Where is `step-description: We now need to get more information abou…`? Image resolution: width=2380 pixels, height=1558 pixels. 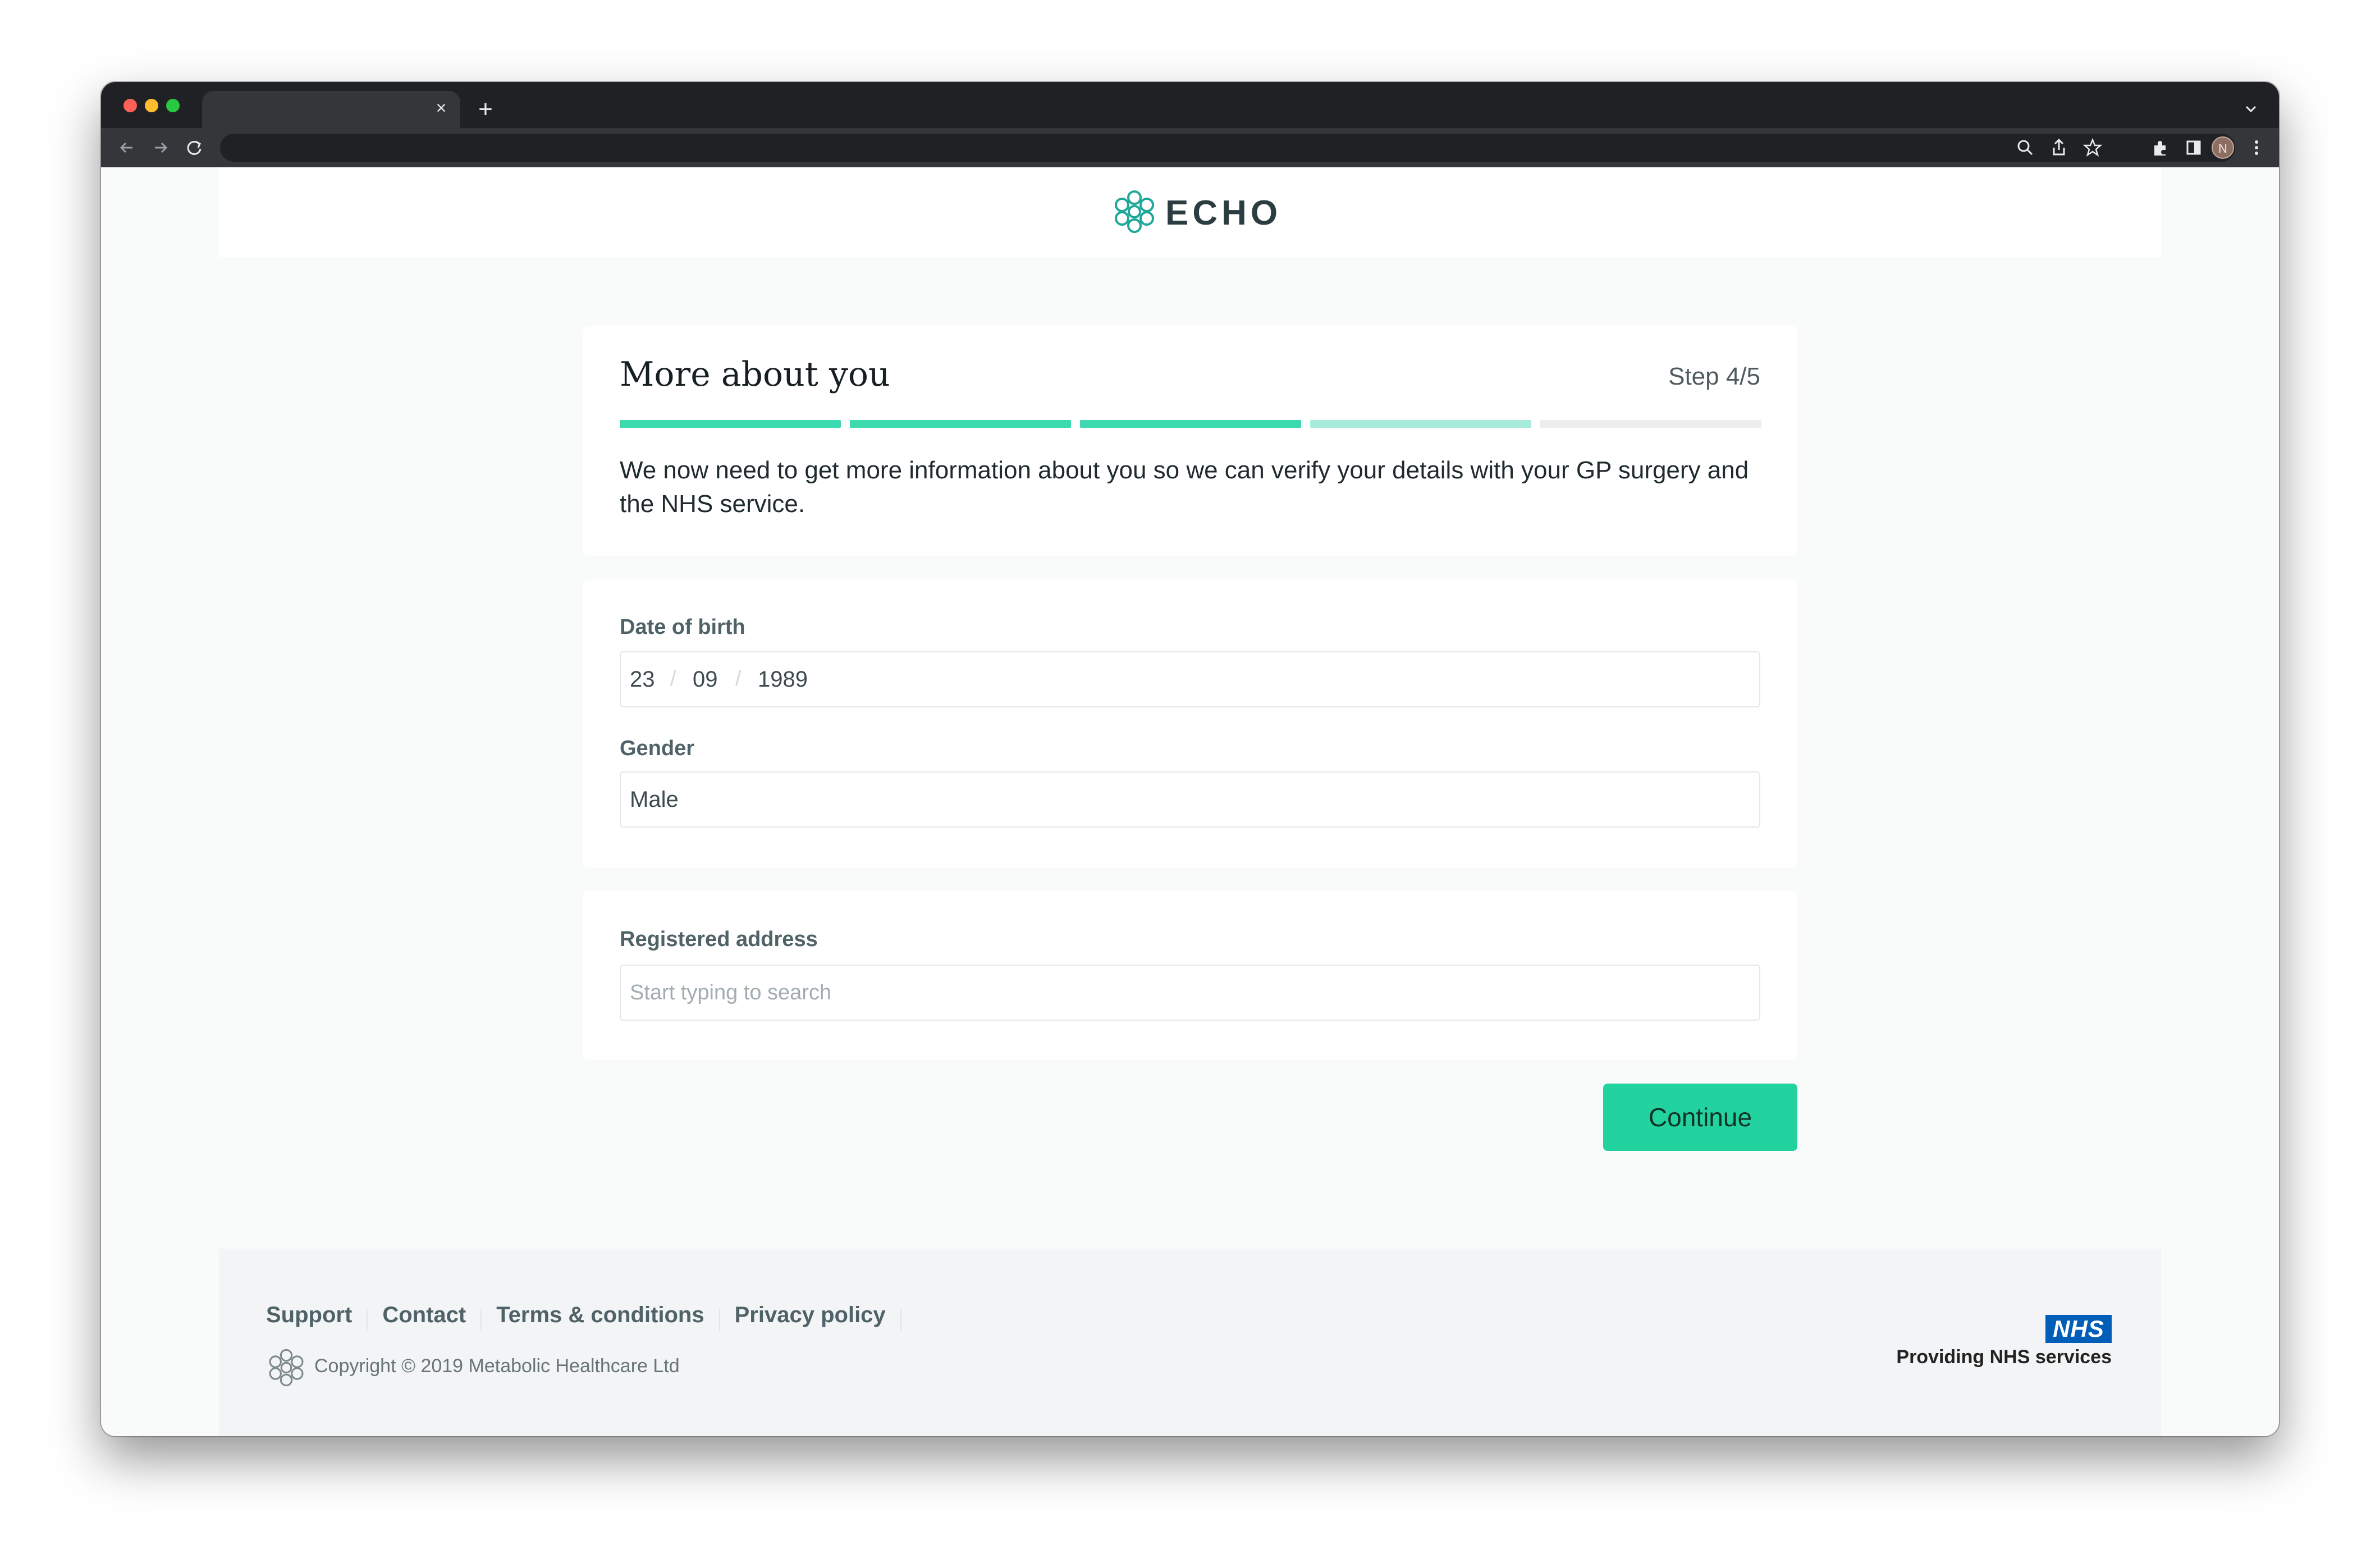 step-description: We now need to get more information abou… is located at coordinates (1185, 487).